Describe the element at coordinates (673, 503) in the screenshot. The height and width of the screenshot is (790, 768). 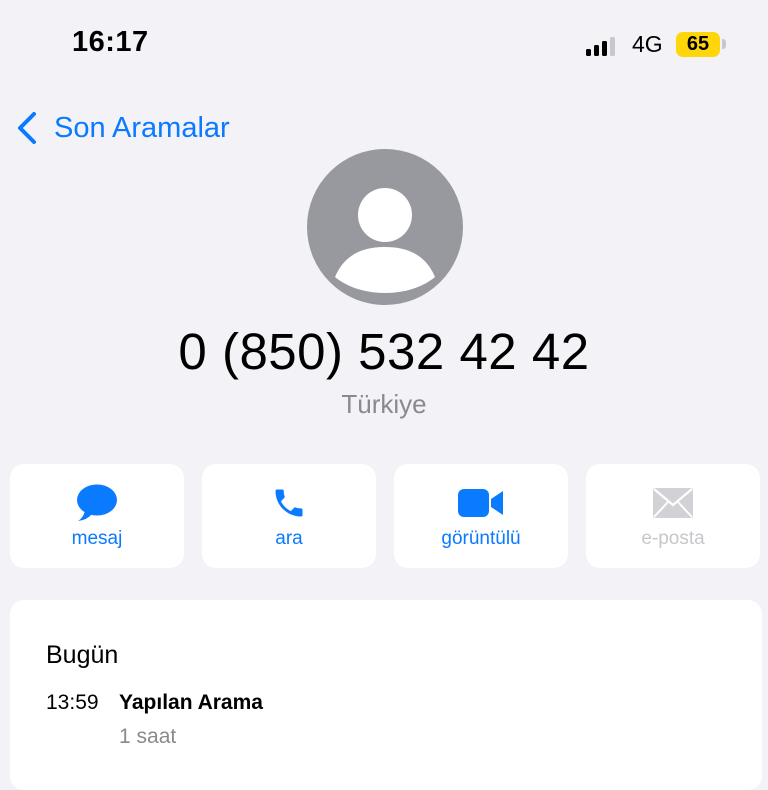
I see `envelope-icon` at that location.